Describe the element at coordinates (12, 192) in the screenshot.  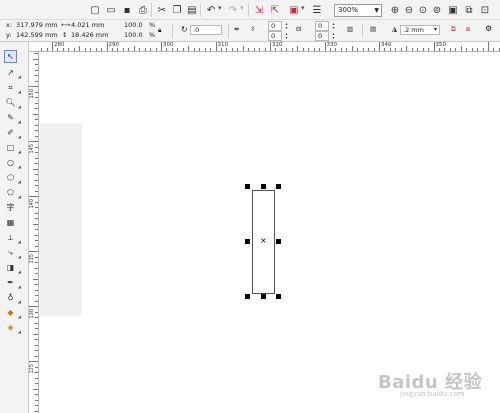
I see `basic-shapes-tool-icon: ⬠ ◢` at that location.